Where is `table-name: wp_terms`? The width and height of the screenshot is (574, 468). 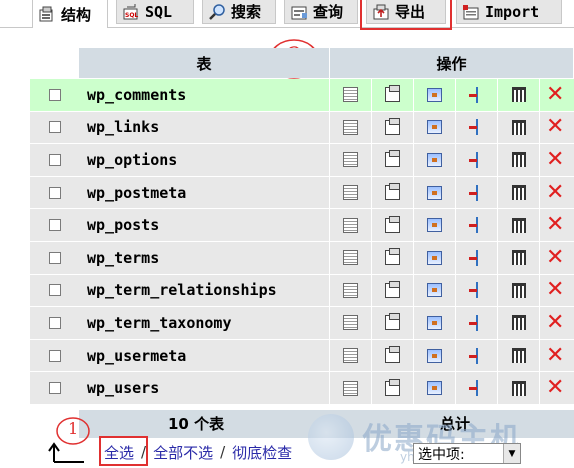 table-name: wp_terms is located at coordinates (204, 257).